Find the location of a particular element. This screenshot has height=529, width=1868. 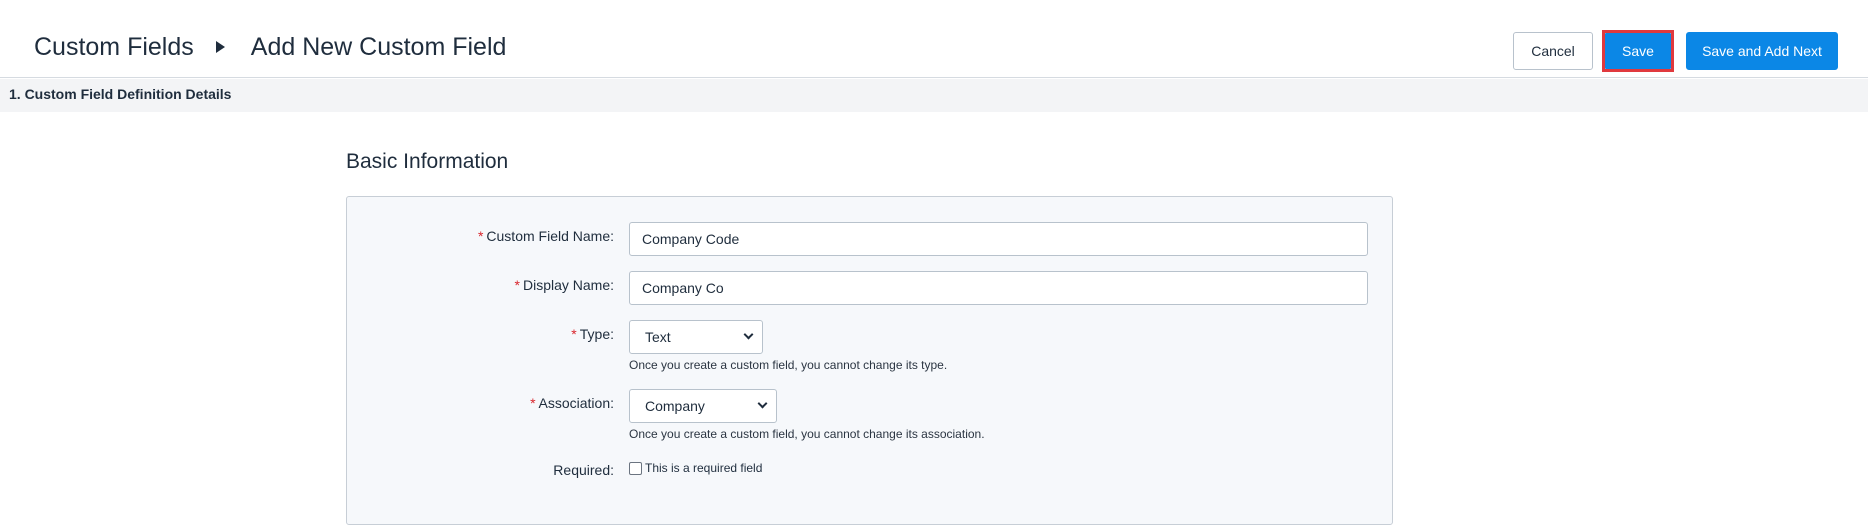

association-select: Company is located at coordinates (703, 406).